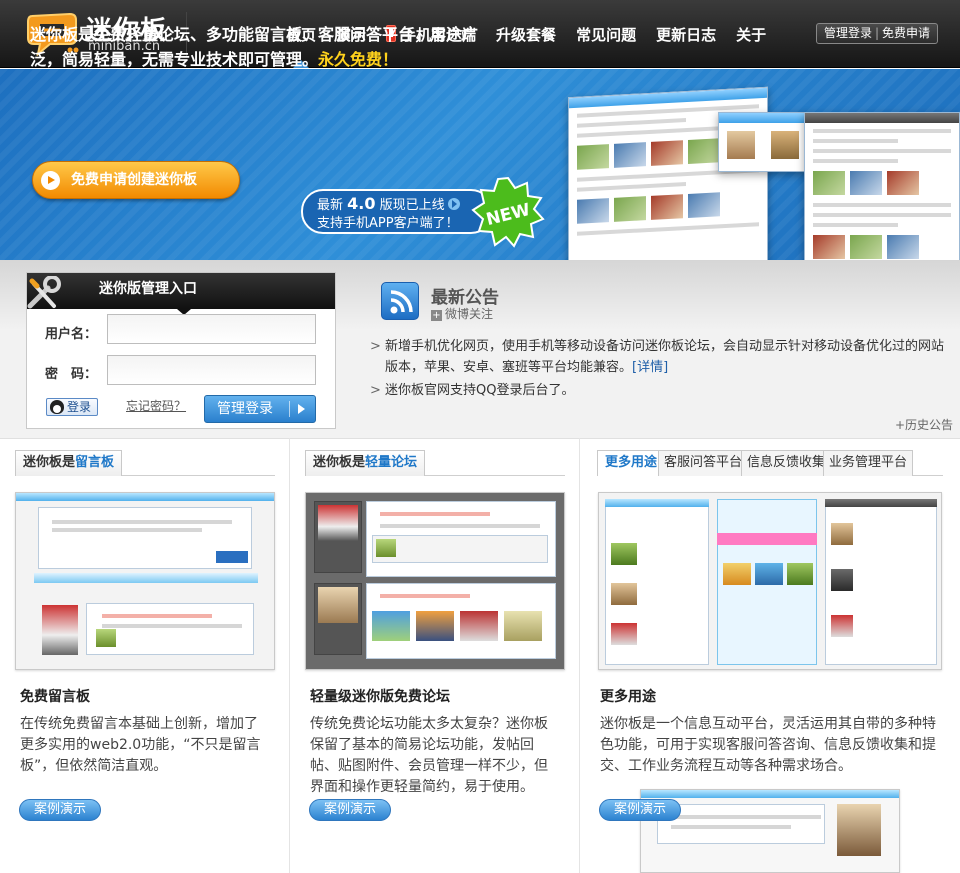 This screenshot has width=960, height=873. Describe the element at coordinates (391, 462) in the screenshot. I see `tab-highlight: 轻量论坛` at that location.